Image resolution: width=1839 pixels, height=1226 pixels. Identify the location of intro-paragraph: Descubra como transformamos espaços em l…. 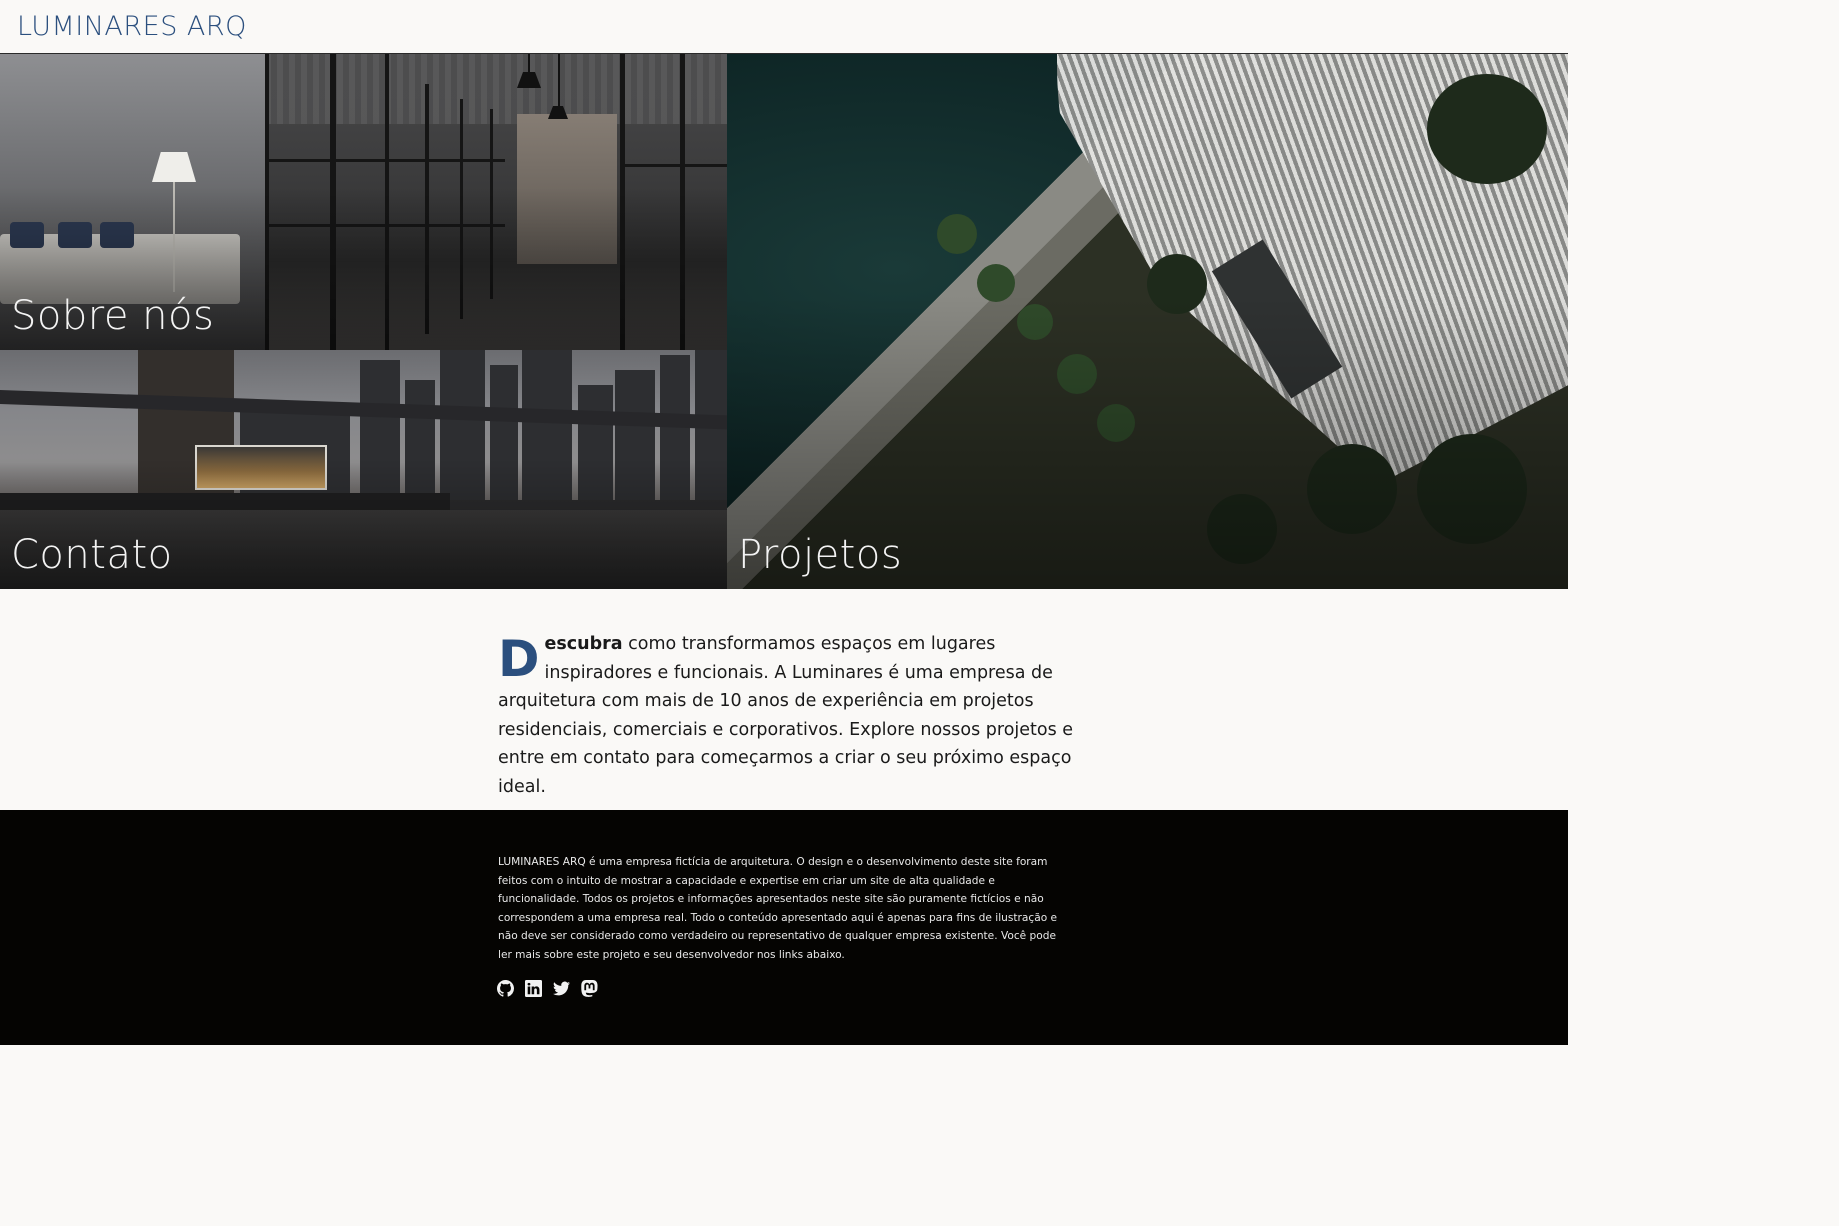
(798, 715).